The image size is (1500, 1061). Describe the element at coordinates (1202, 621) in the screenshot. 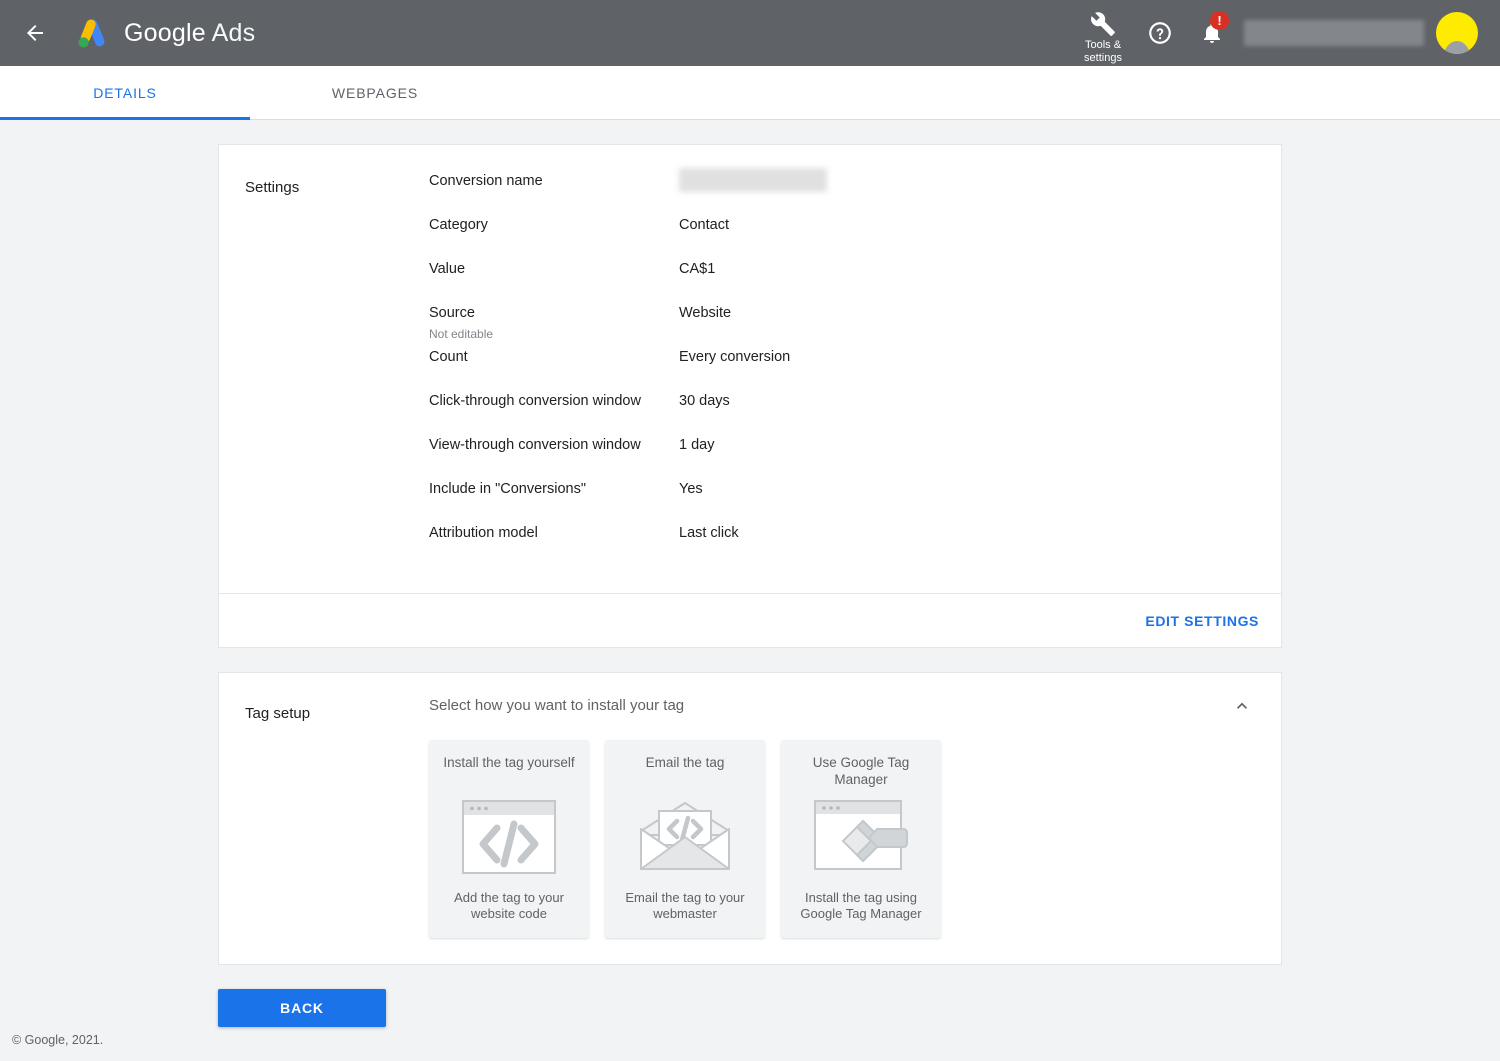

I see `edit-settings-link: EDIT SETTINGS` at that location.